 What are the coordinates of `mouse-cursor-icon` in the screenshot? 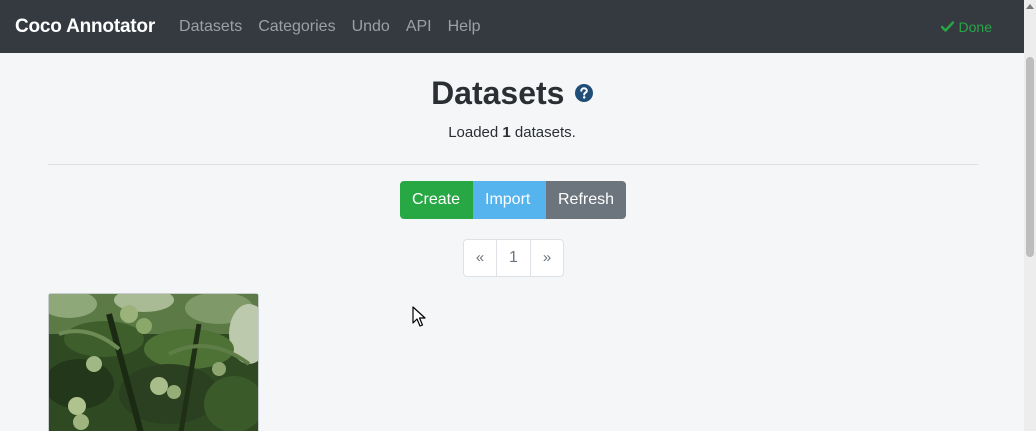 It's located at (419, 316).